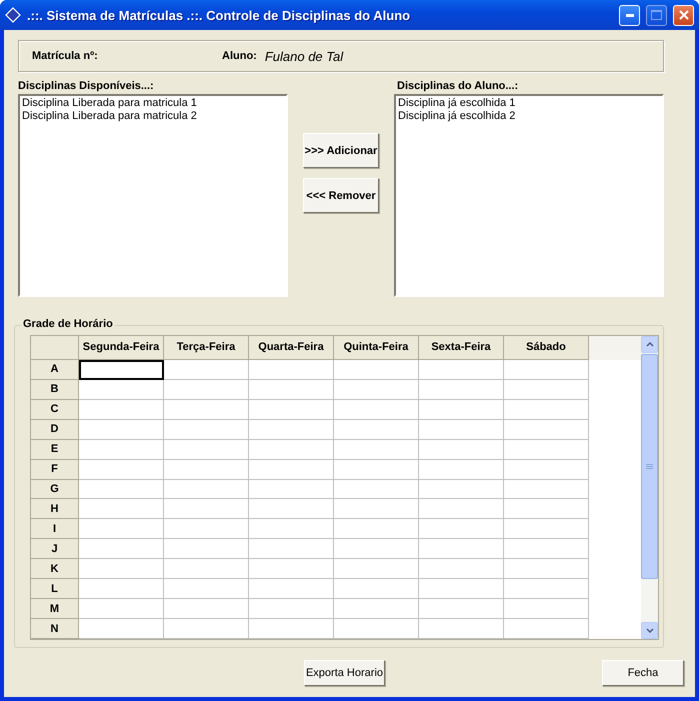 The width and height of the screenshot is (699, 701). What do you see at coordinates (55, 609) in the screenshot?
I see `row-header: M` at bounding box center [55, 609].